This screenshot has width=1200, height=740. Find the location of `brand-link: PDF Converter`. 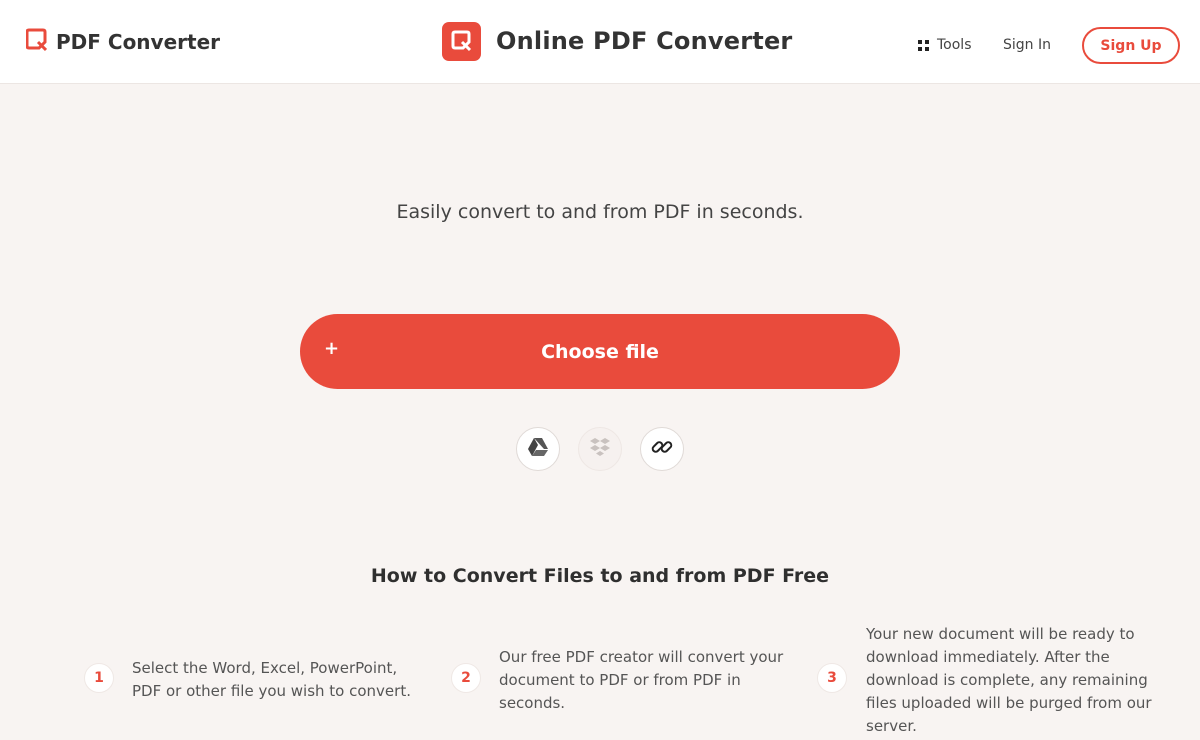

brand-link: PDF Converter is located at coordinates (122, 42).